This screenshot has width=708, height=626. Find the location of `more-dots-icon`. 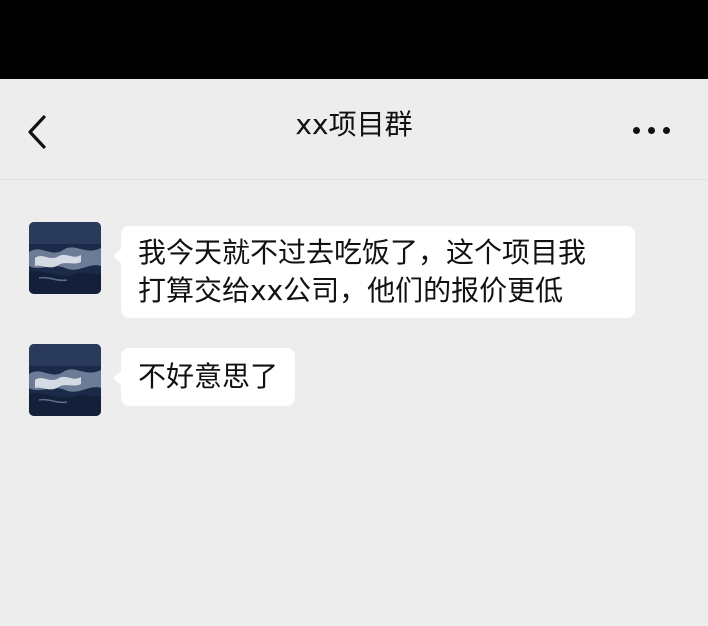

more-dots-icon is located at coordinates (636, 130).